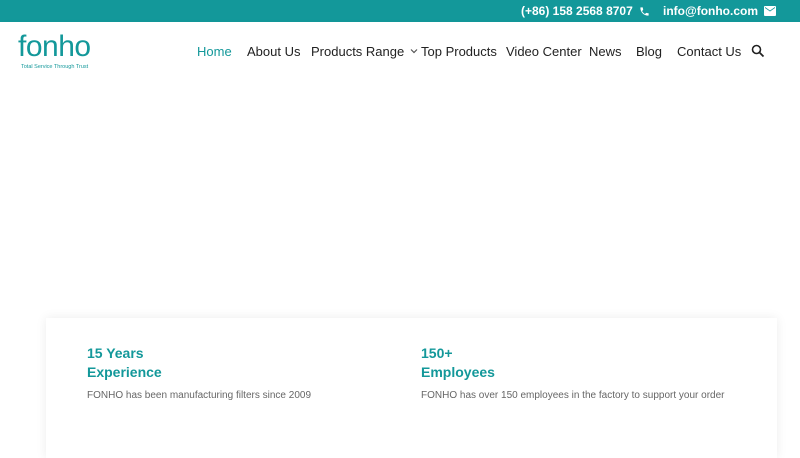  Describe the element at coordinates (54, 46) in the screenshot. I see `logo-wordmark: fonho` at that location.